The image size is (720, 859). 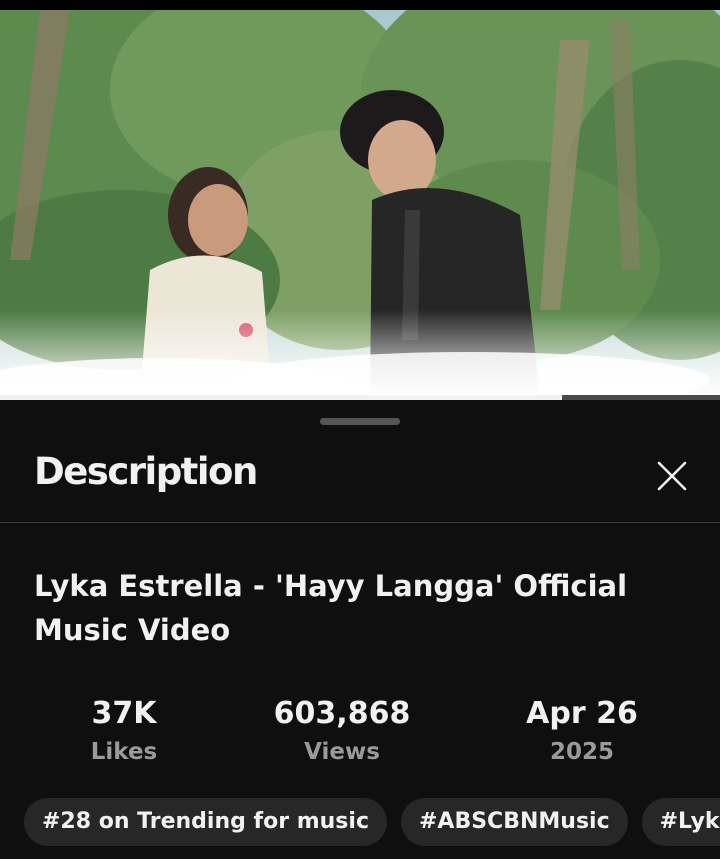 What do you see at coordinates (360, 421) in the screenshot?
I see `drag-handle` at bounding box center [360, 421].